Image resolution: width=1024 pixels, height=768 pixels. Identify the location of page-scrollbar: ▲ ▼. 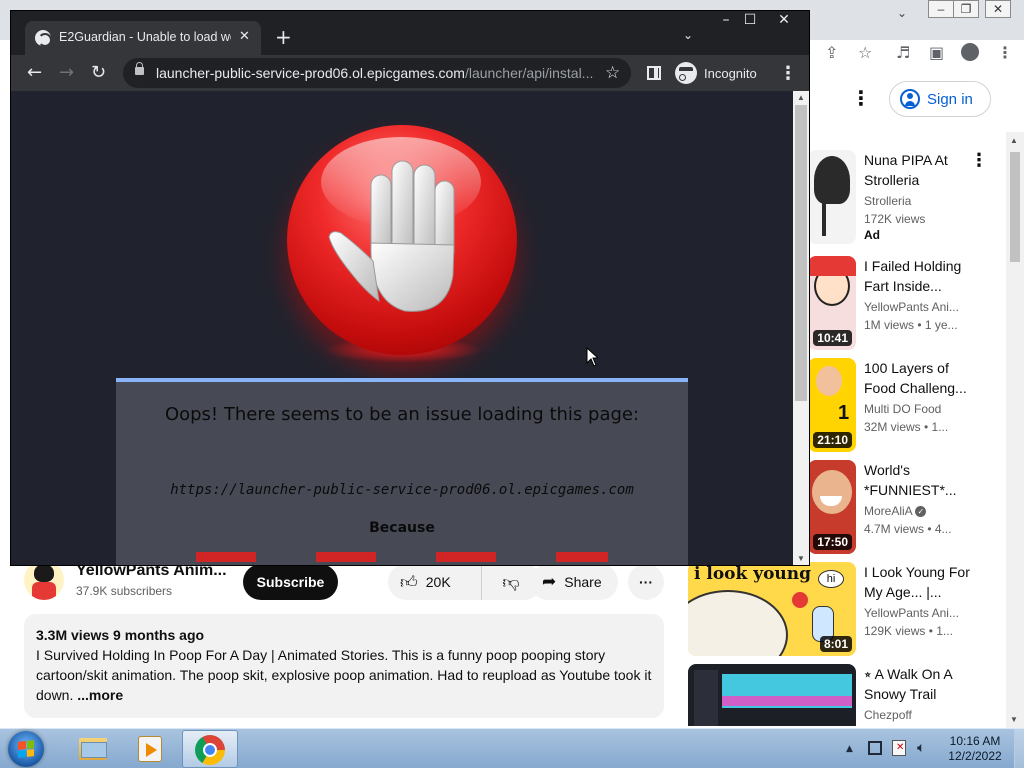
(1015, 430).